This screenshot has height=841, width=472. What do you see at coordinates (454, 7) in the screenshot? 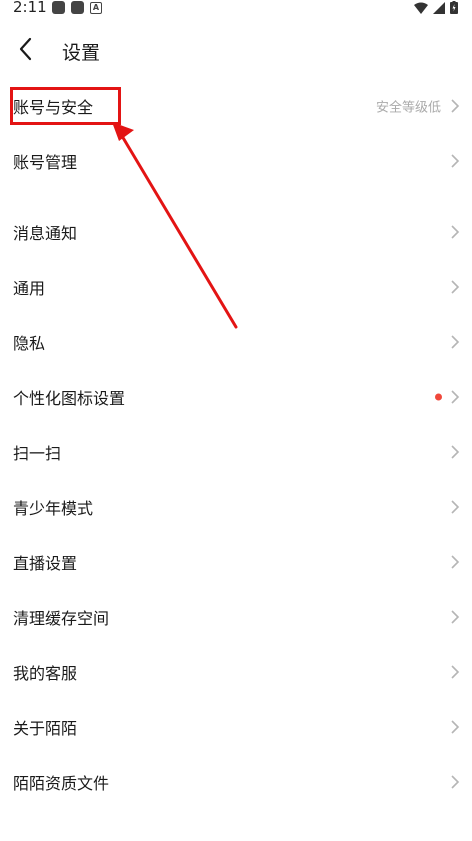
I see `battery-icon` at bounding box center [454, 7].